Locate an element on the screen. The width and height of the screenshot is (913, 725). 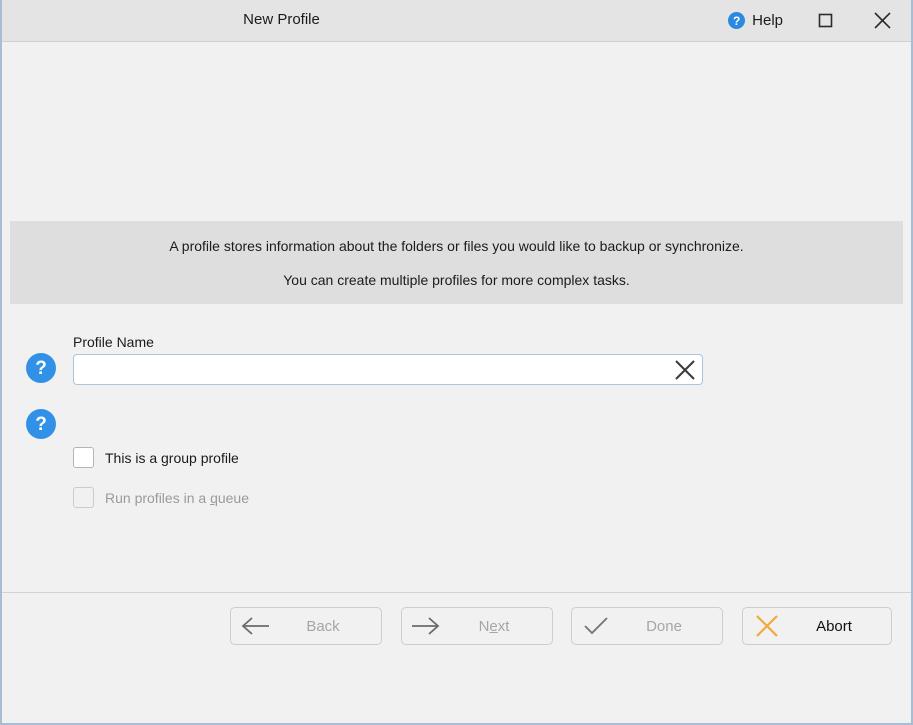
run-queue-checkbox is located at coordinates (83, 497).